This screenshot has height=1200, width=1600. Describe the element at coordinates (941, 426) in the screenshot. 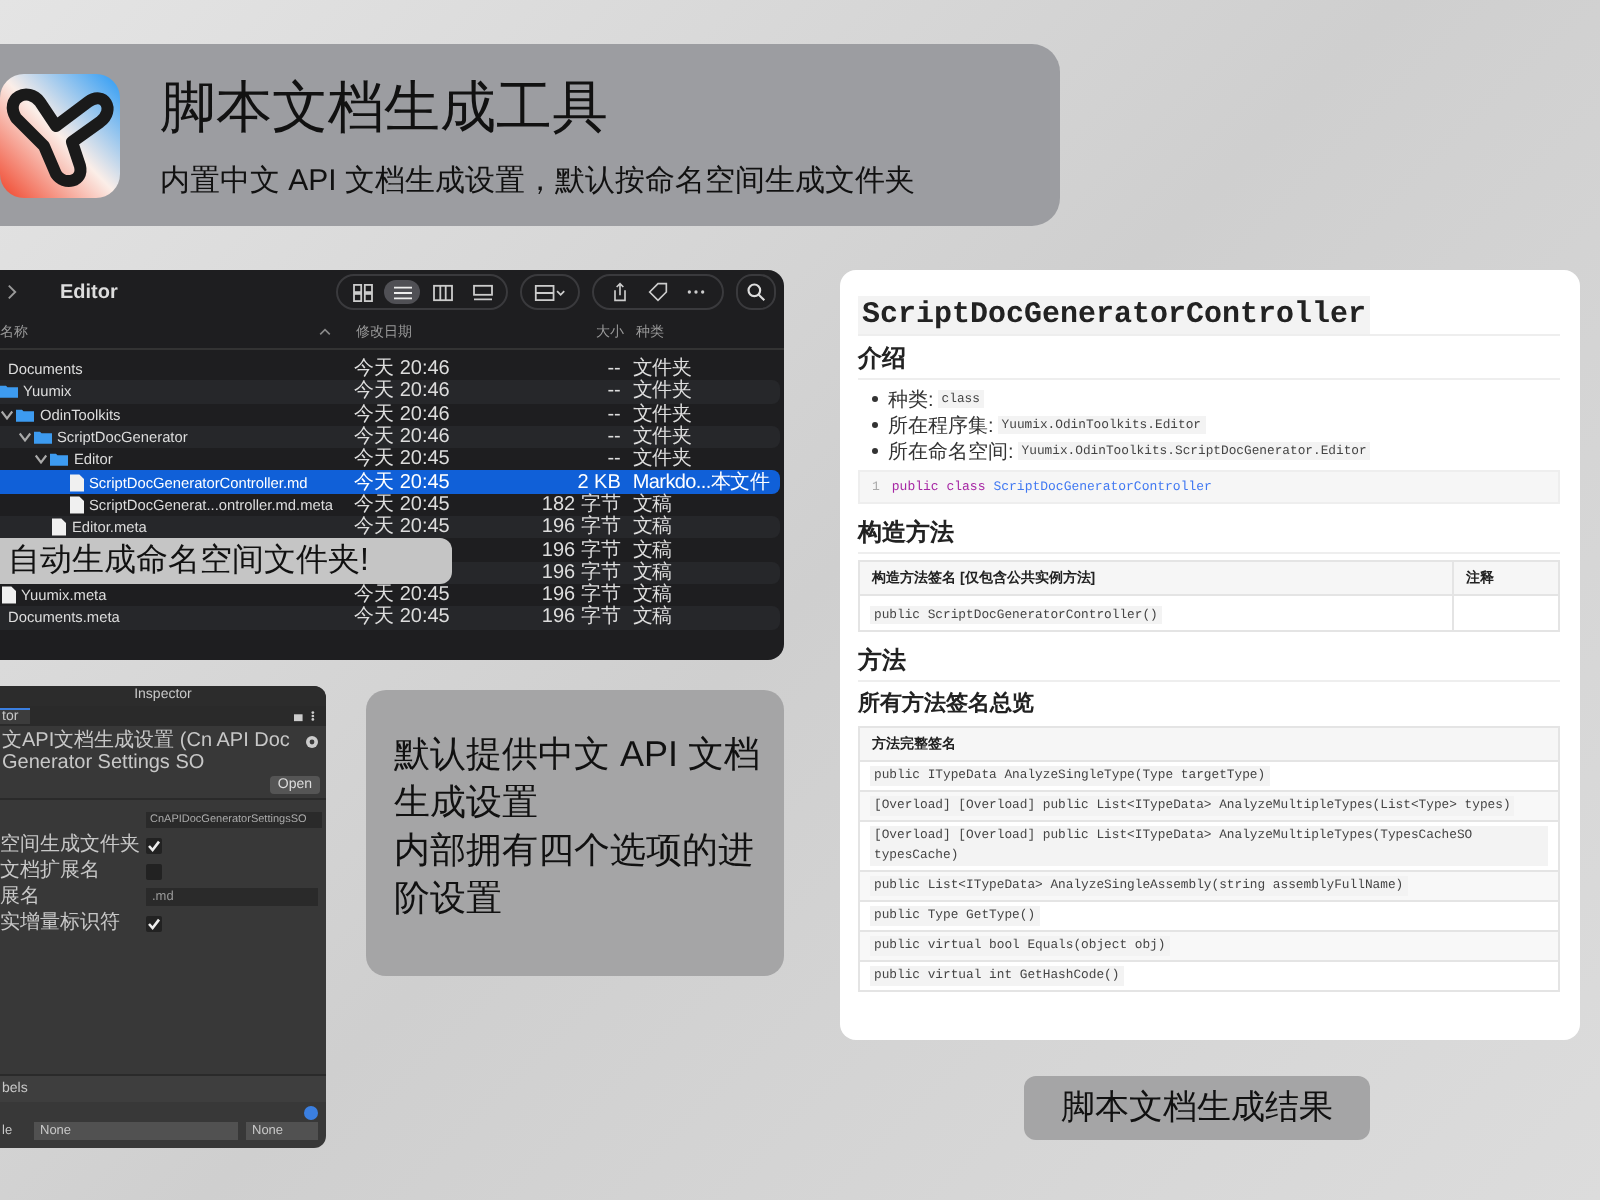

I see `property-label: 所在程序集:` at that location.